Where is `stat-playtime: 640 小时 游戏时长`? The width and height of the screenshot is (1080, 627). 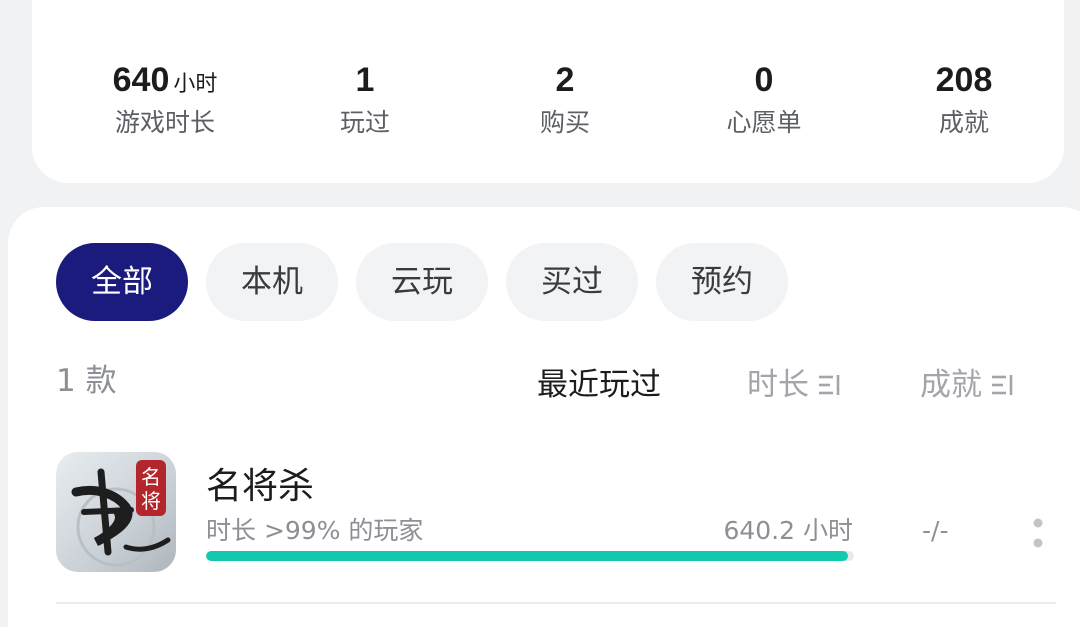
stat-playtime: 640 小时 游戏时长 is located at coordinates (165, 99).